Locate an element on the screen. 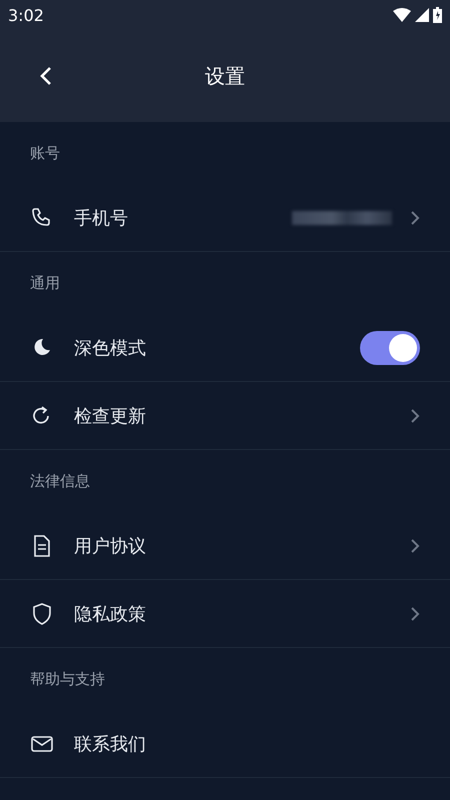 Image resolution: width=450 pixels, height=800 pixels. shield-icon is located at coordinates (42, 614).